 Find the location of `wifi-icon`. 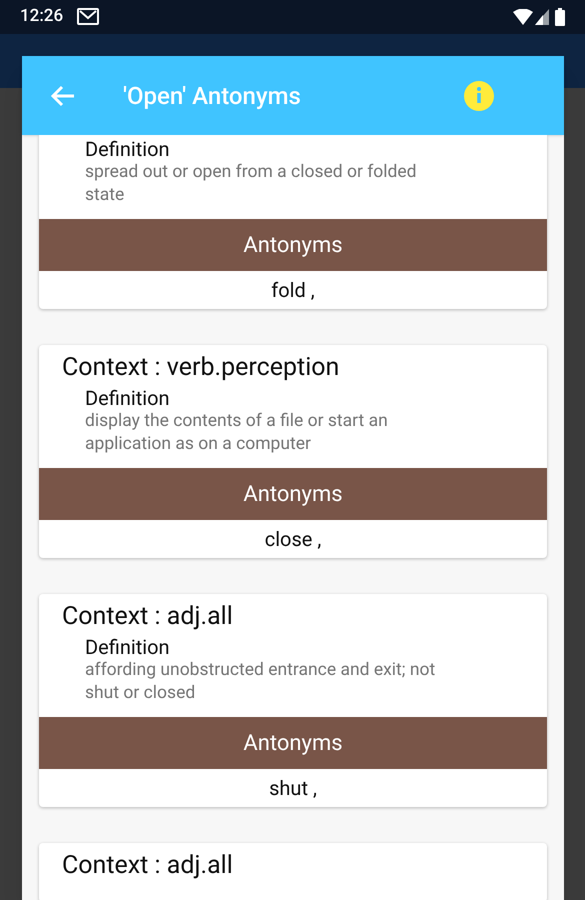

wifi-icon is located at coordinates (523, 17).